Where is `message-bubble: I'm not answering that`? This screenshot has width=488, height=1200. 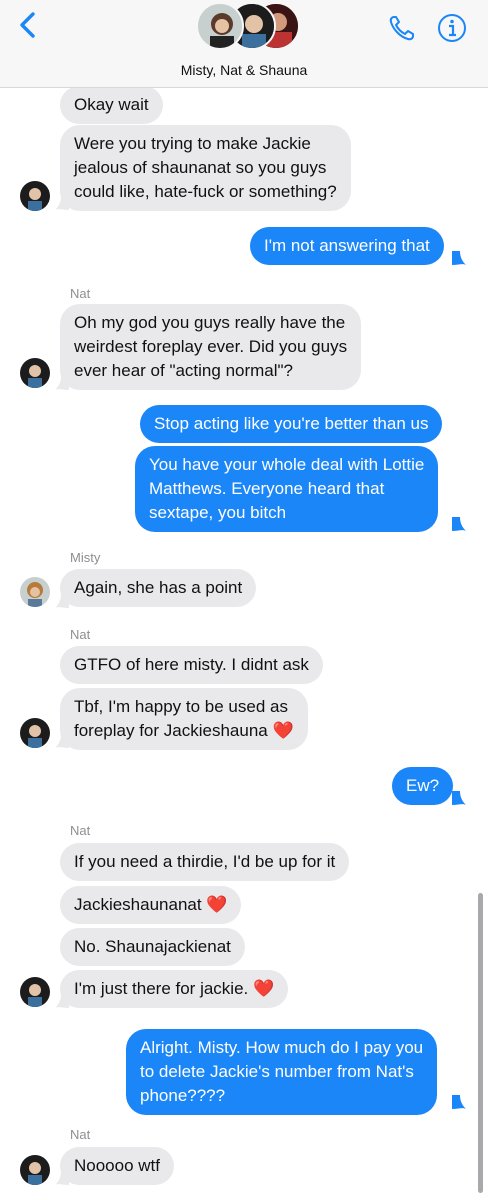 message-bubble: I'm not answering that is located at coordinates (347, 246).